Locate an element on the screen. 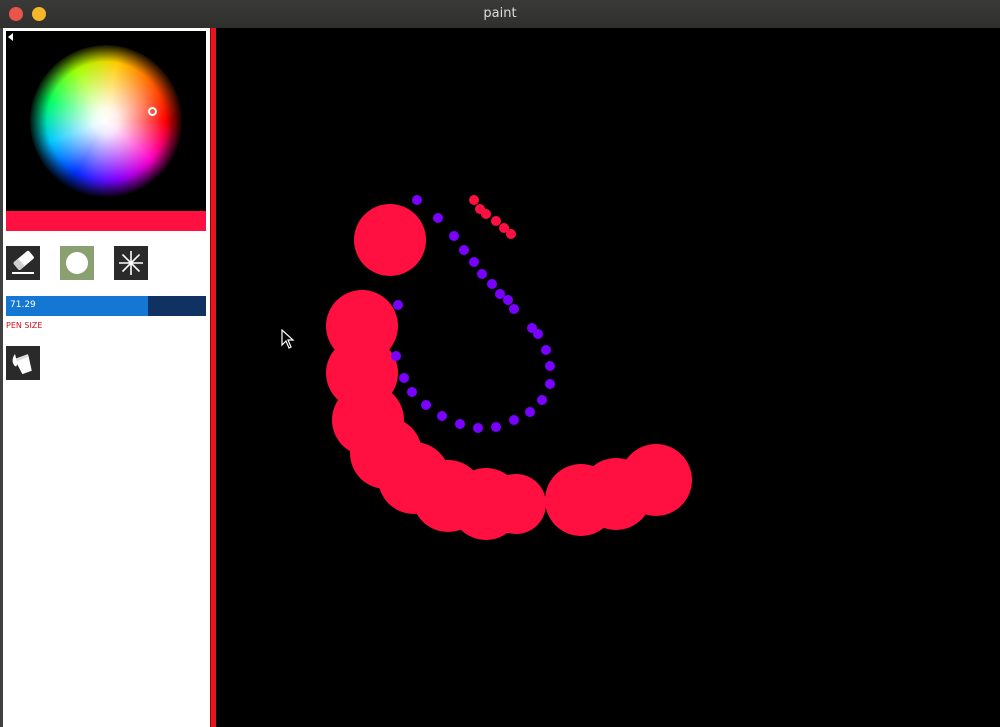 This screenshot has height=727, width=1000. paint-bucket-icon is located at coordinates (22, 364).